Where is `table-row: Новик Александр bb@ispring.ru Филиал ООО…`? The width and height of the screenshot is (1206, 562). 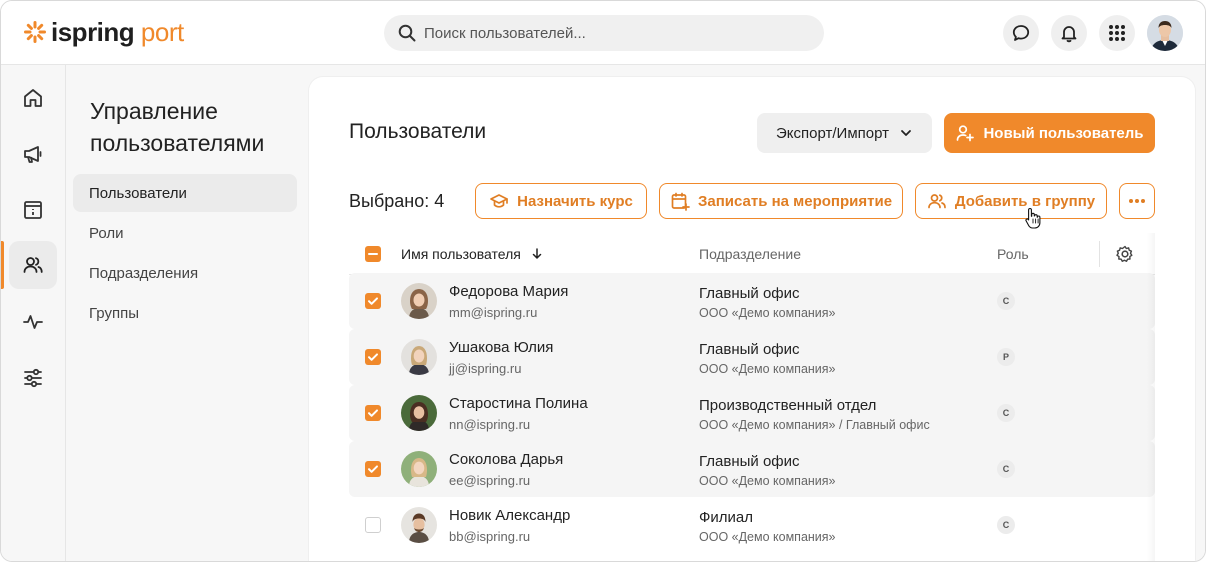
table-row: Новик Александр bb@ispring.ru Филиал ООО… is located at coordinates (752, 525).